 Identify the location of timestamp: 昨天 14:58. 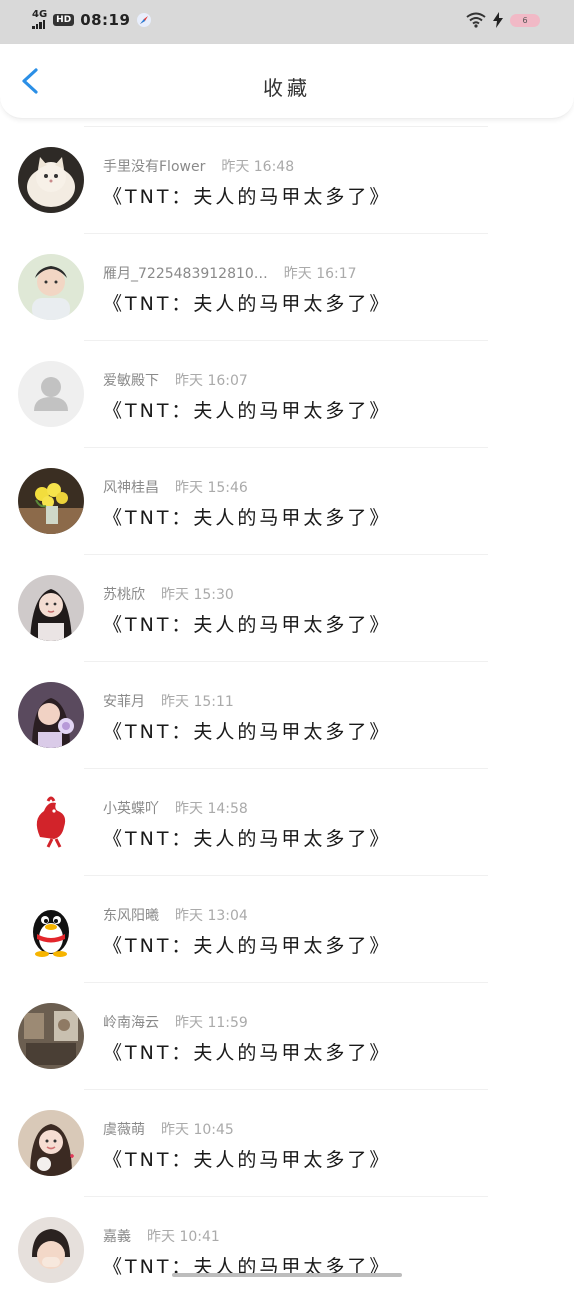
(211, 809).